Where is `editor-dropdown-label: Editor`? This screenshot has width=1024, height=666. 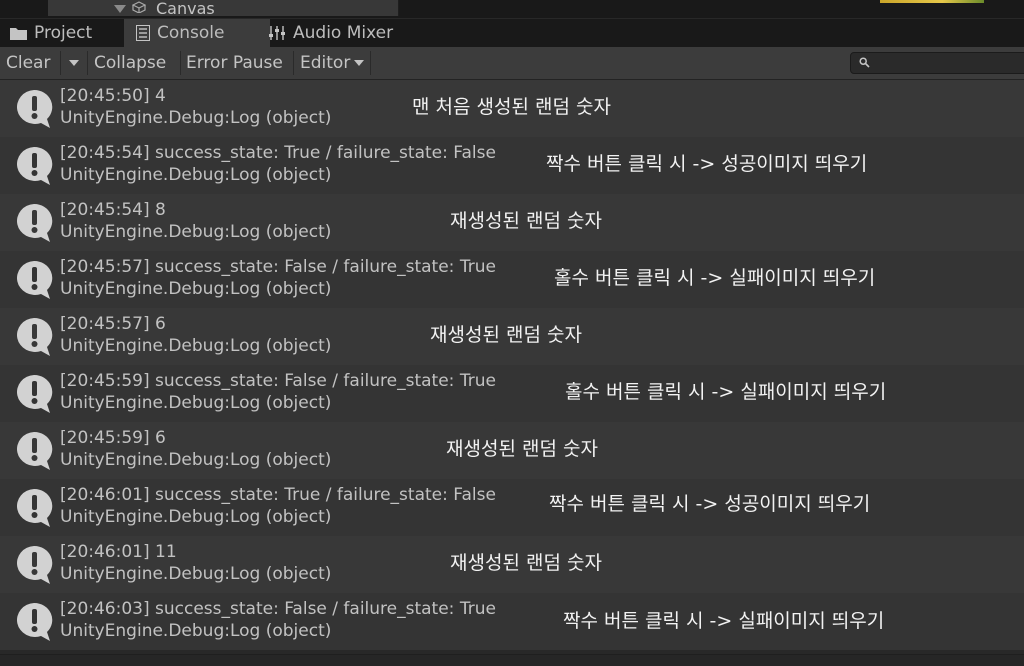 editor-dropdown-label: Editor is located at coordinates (325, 63).